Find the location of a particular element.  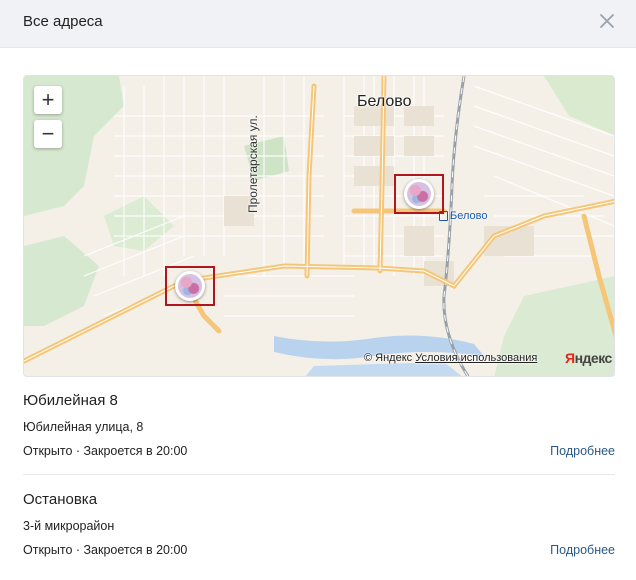

map-pin-jubileinaya is located at coordinates (419, 194).